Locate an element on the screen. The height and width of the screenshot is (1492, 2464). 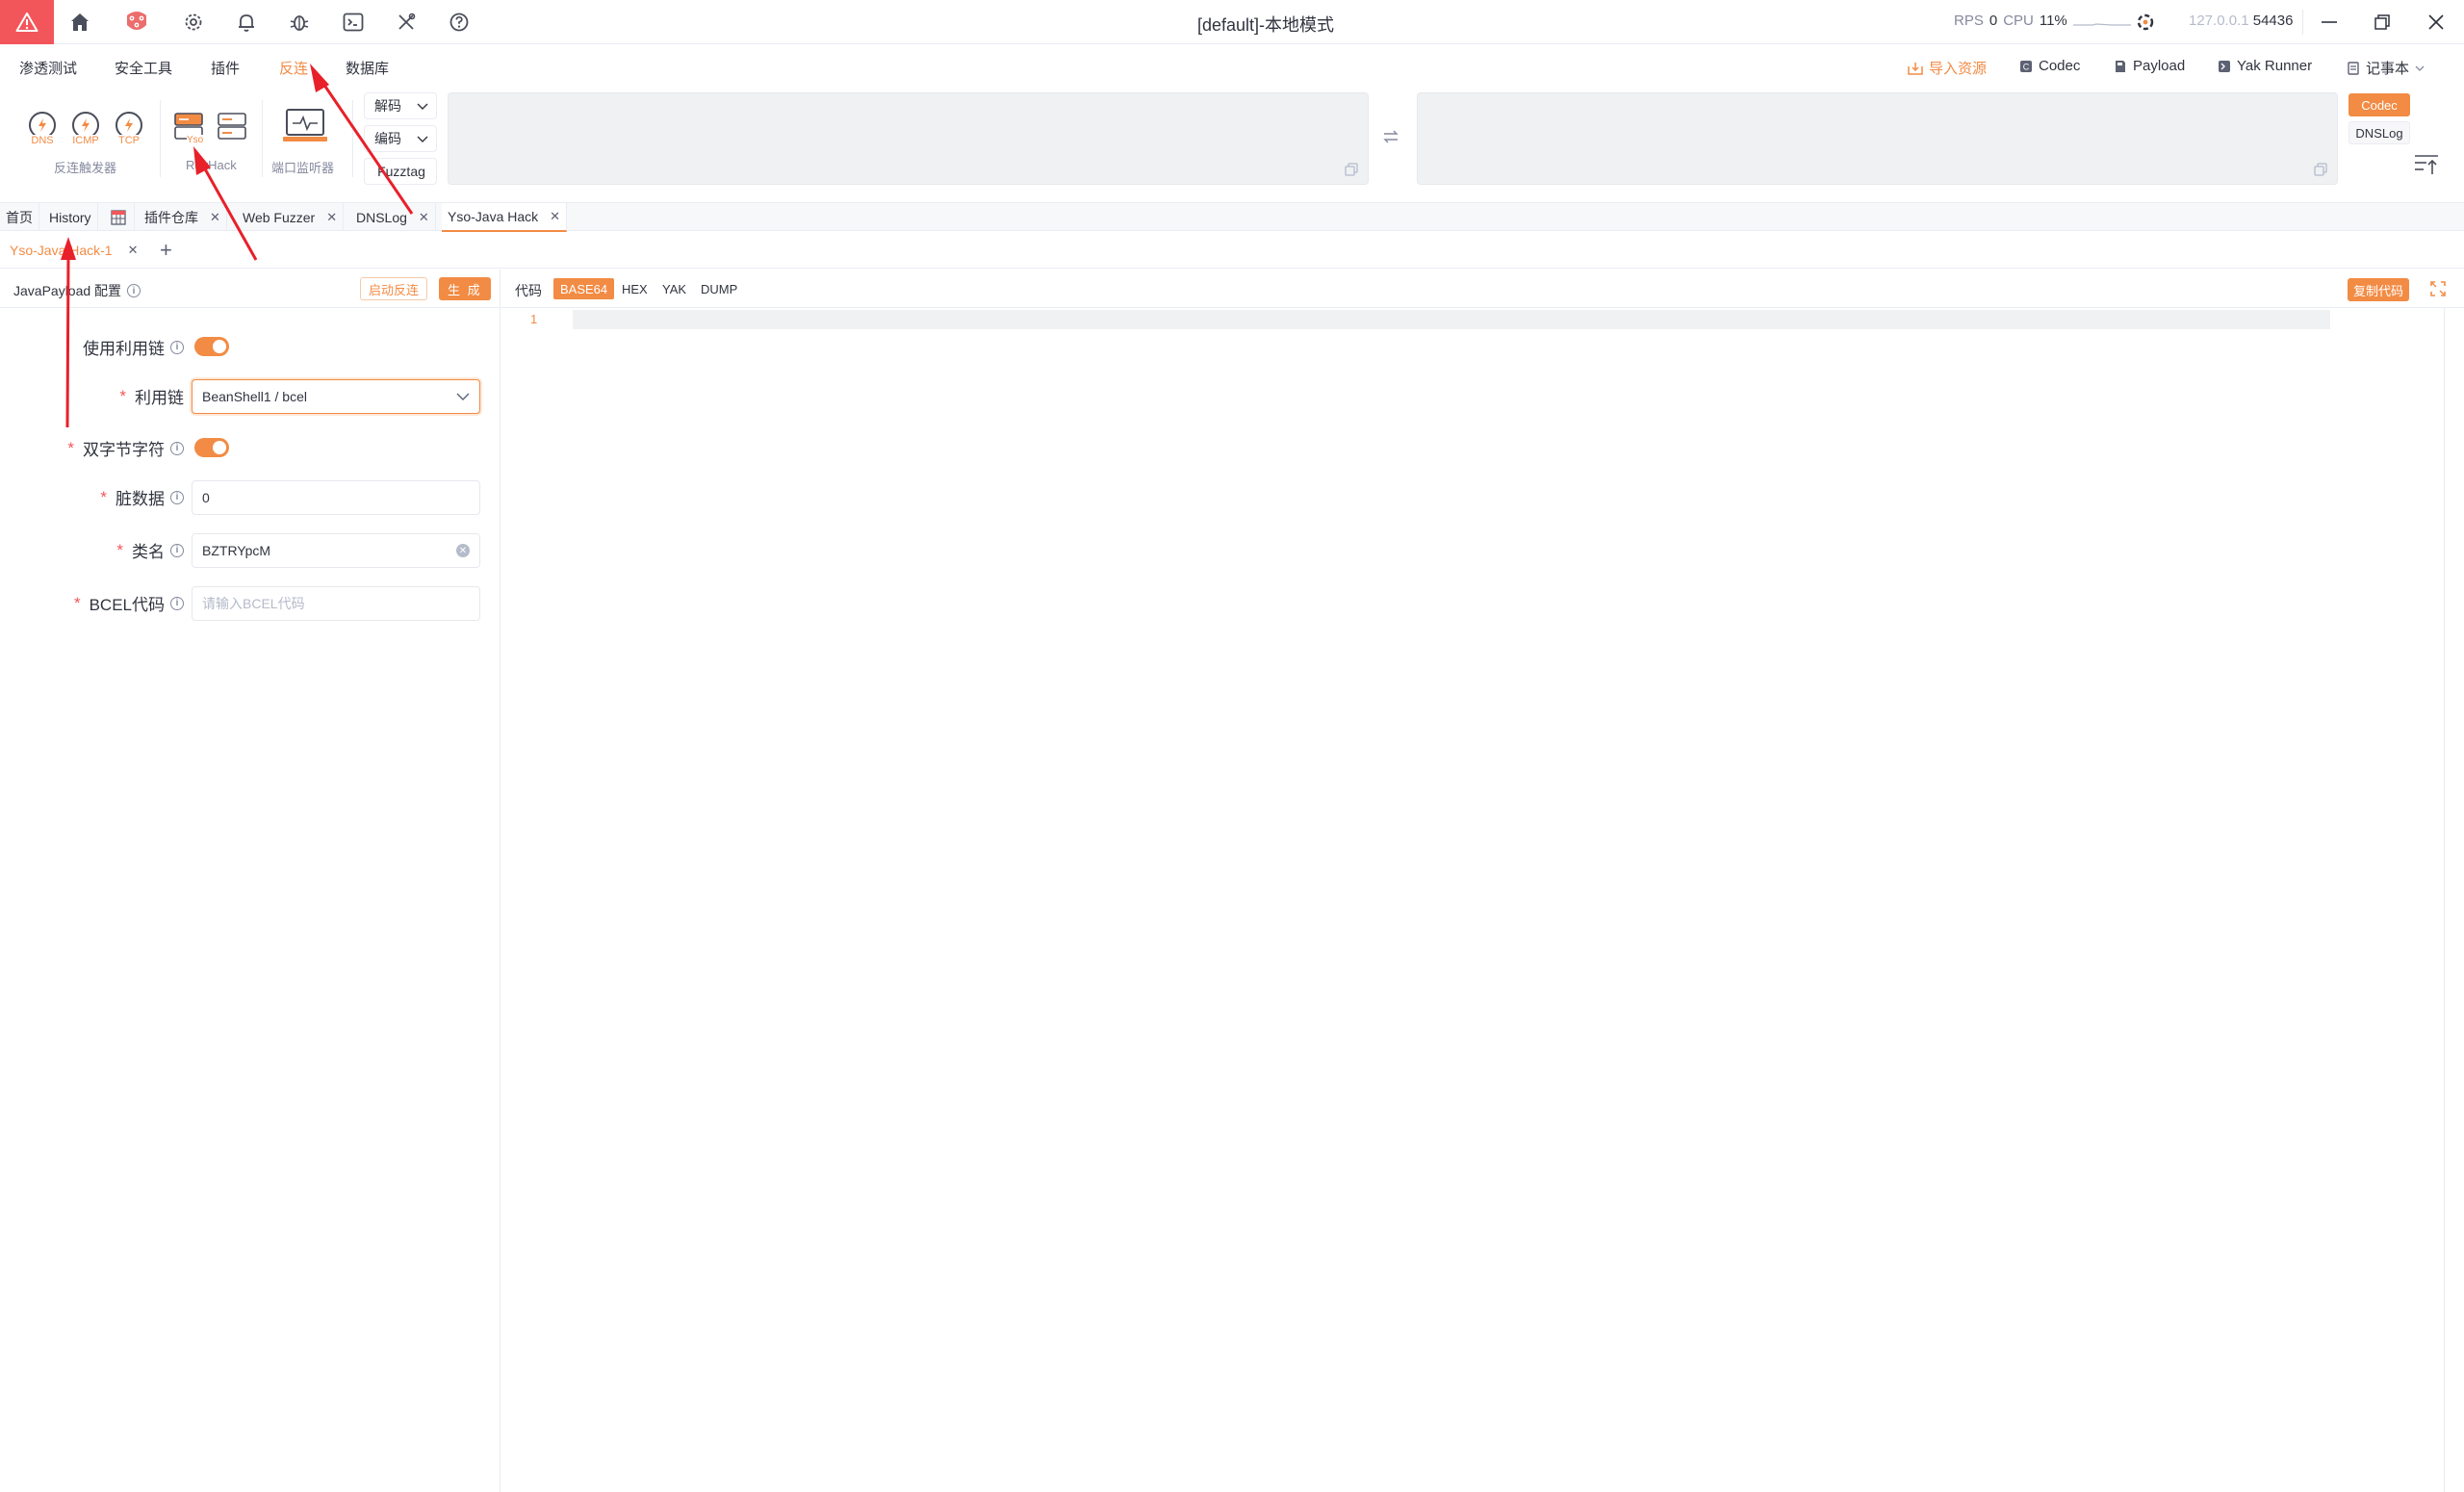
svg-text: C is located at coordinates (2026, 66).